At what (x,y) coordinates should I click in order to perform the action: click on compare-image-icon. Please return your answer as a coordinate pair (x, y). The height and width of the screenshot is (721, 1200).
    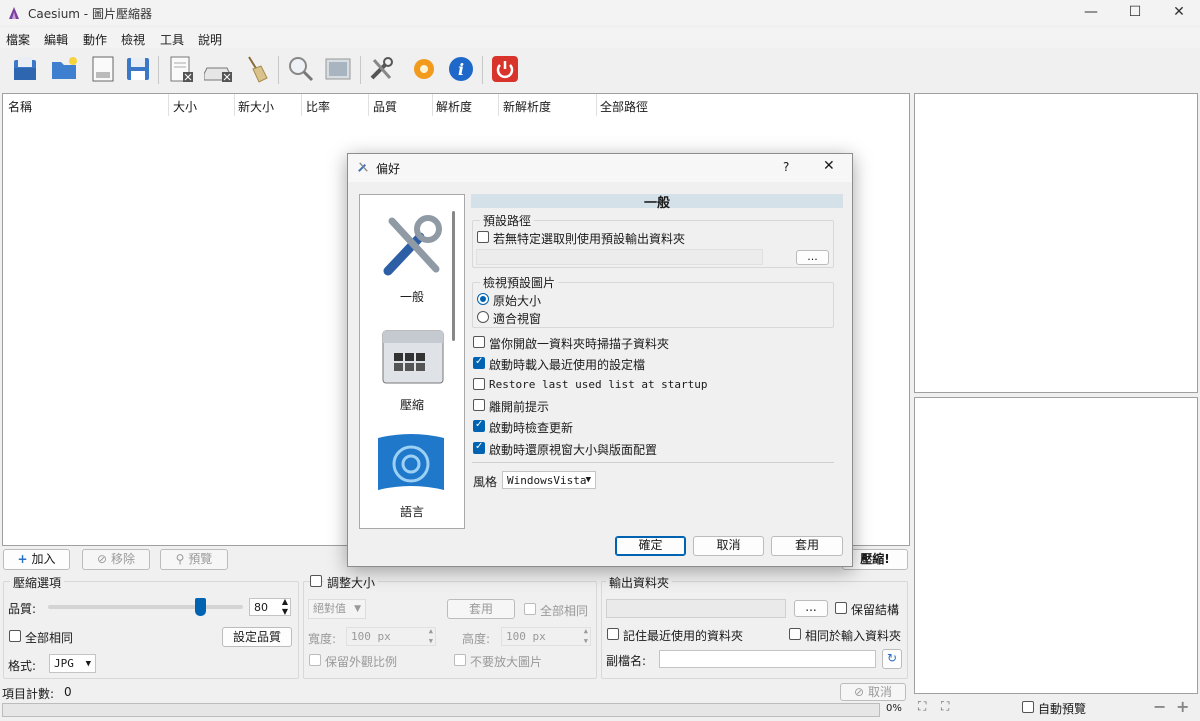
    Looking at the image, I should click on (338, 69).